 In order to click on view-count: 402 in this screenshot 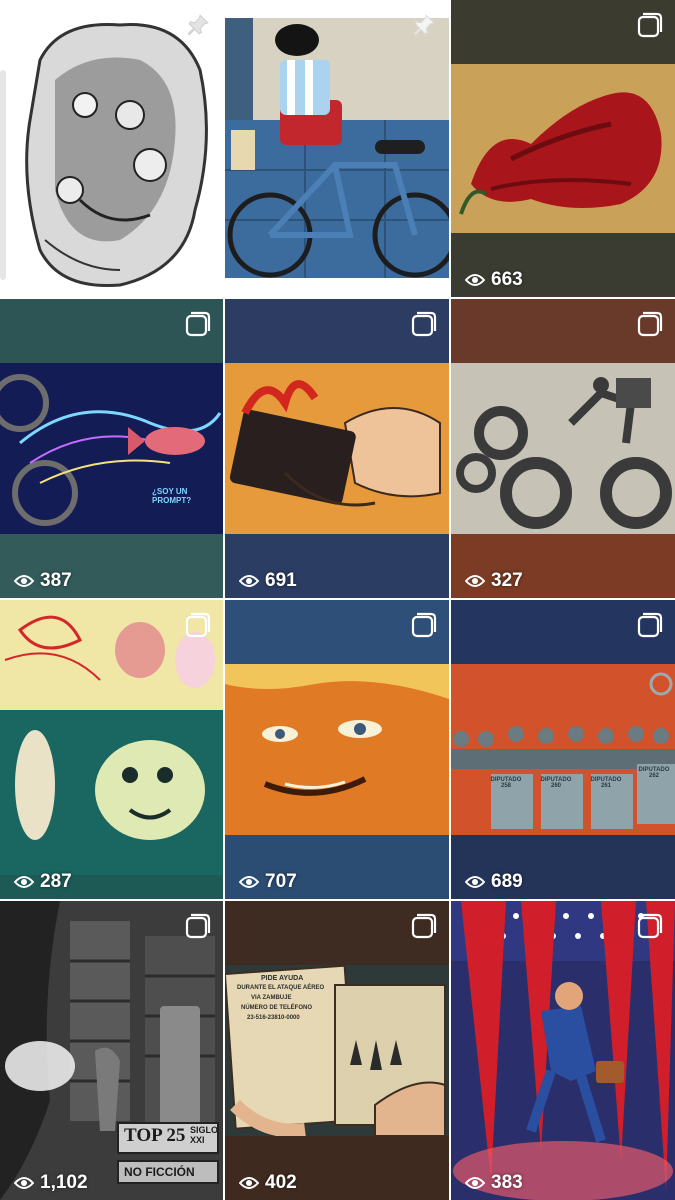, I will do `click(268, 1183)`.